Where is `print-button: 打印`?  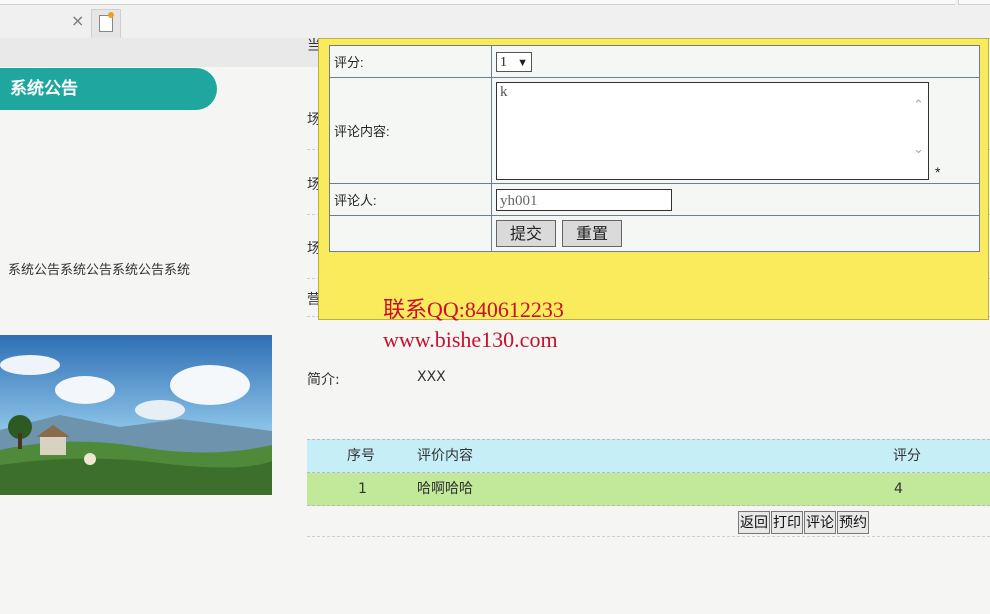 print-button: 打印 is located at coordinates (787, 522).